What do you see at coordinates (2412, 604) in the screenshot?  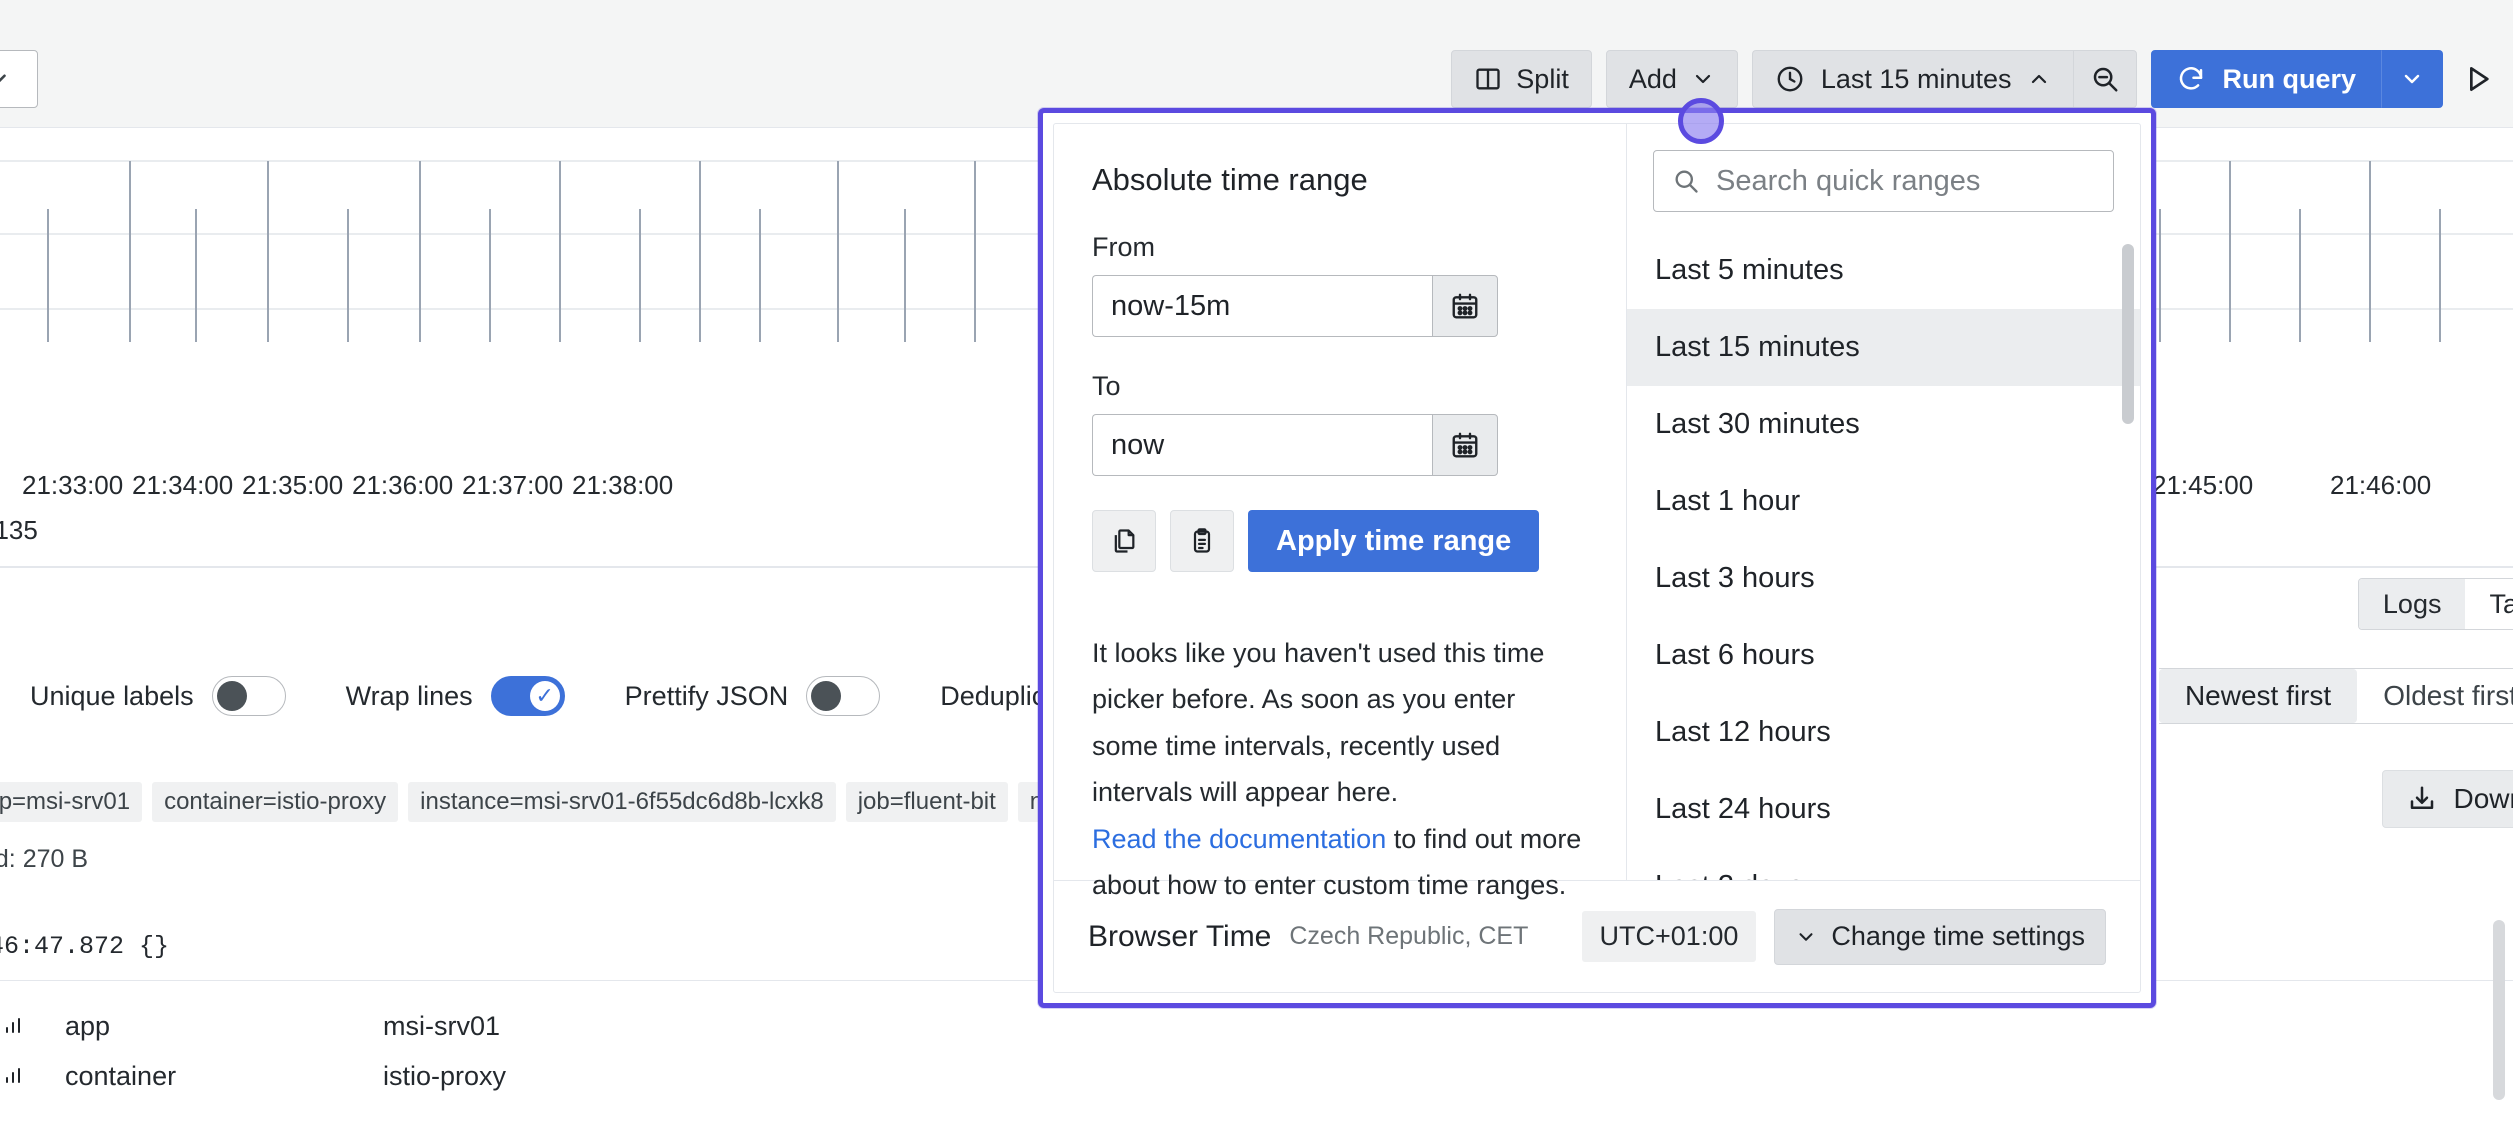 I see `tab-logs: Logs` at bounding box center [2412, 604].